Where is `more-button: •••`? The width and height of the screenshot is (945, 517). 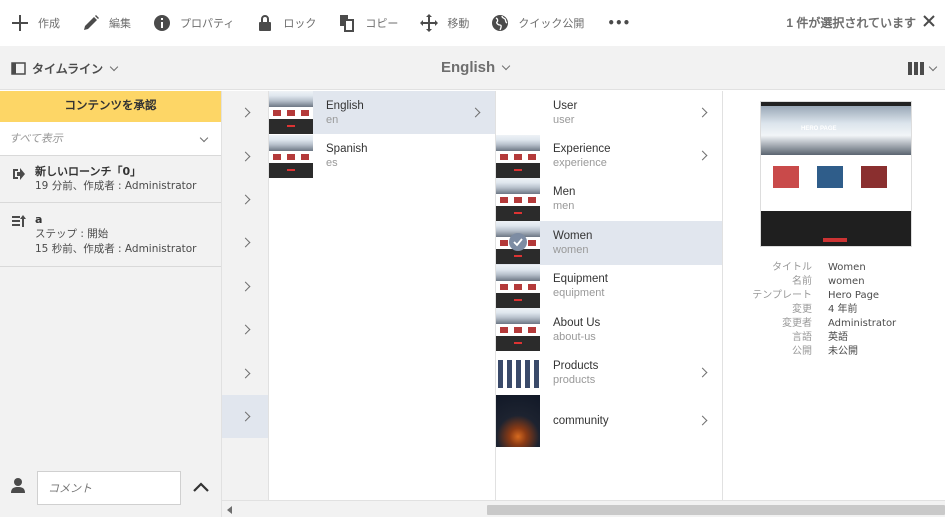
more-button: ••• is located at coordinates (618, 23).